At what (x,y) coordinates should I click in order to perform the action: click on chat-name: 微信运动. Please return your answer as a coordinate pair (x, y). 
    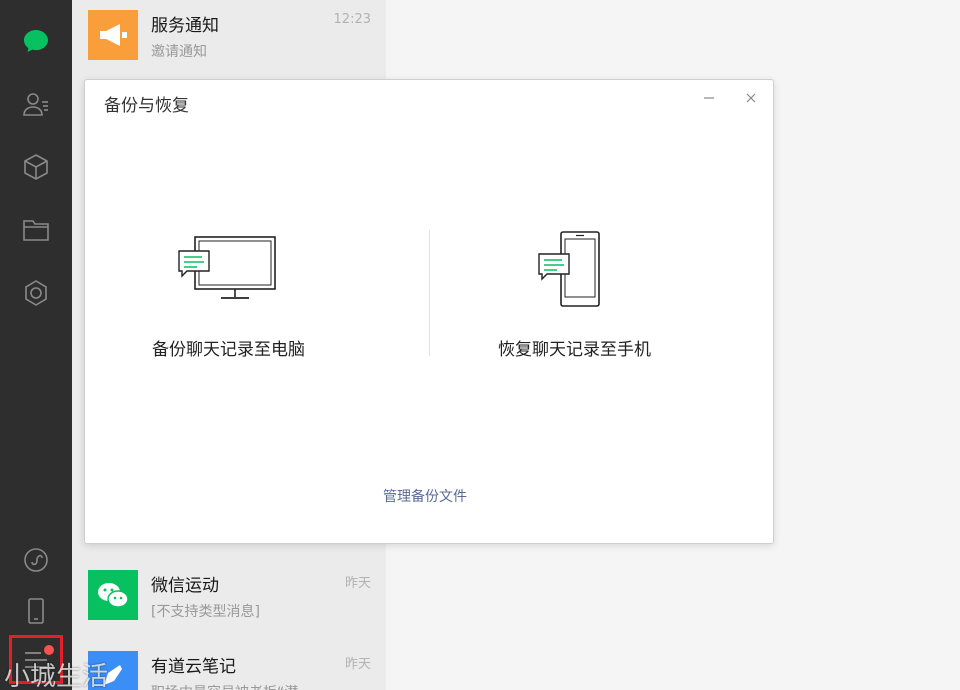
    Looking at the image, I should click on (185, 586).